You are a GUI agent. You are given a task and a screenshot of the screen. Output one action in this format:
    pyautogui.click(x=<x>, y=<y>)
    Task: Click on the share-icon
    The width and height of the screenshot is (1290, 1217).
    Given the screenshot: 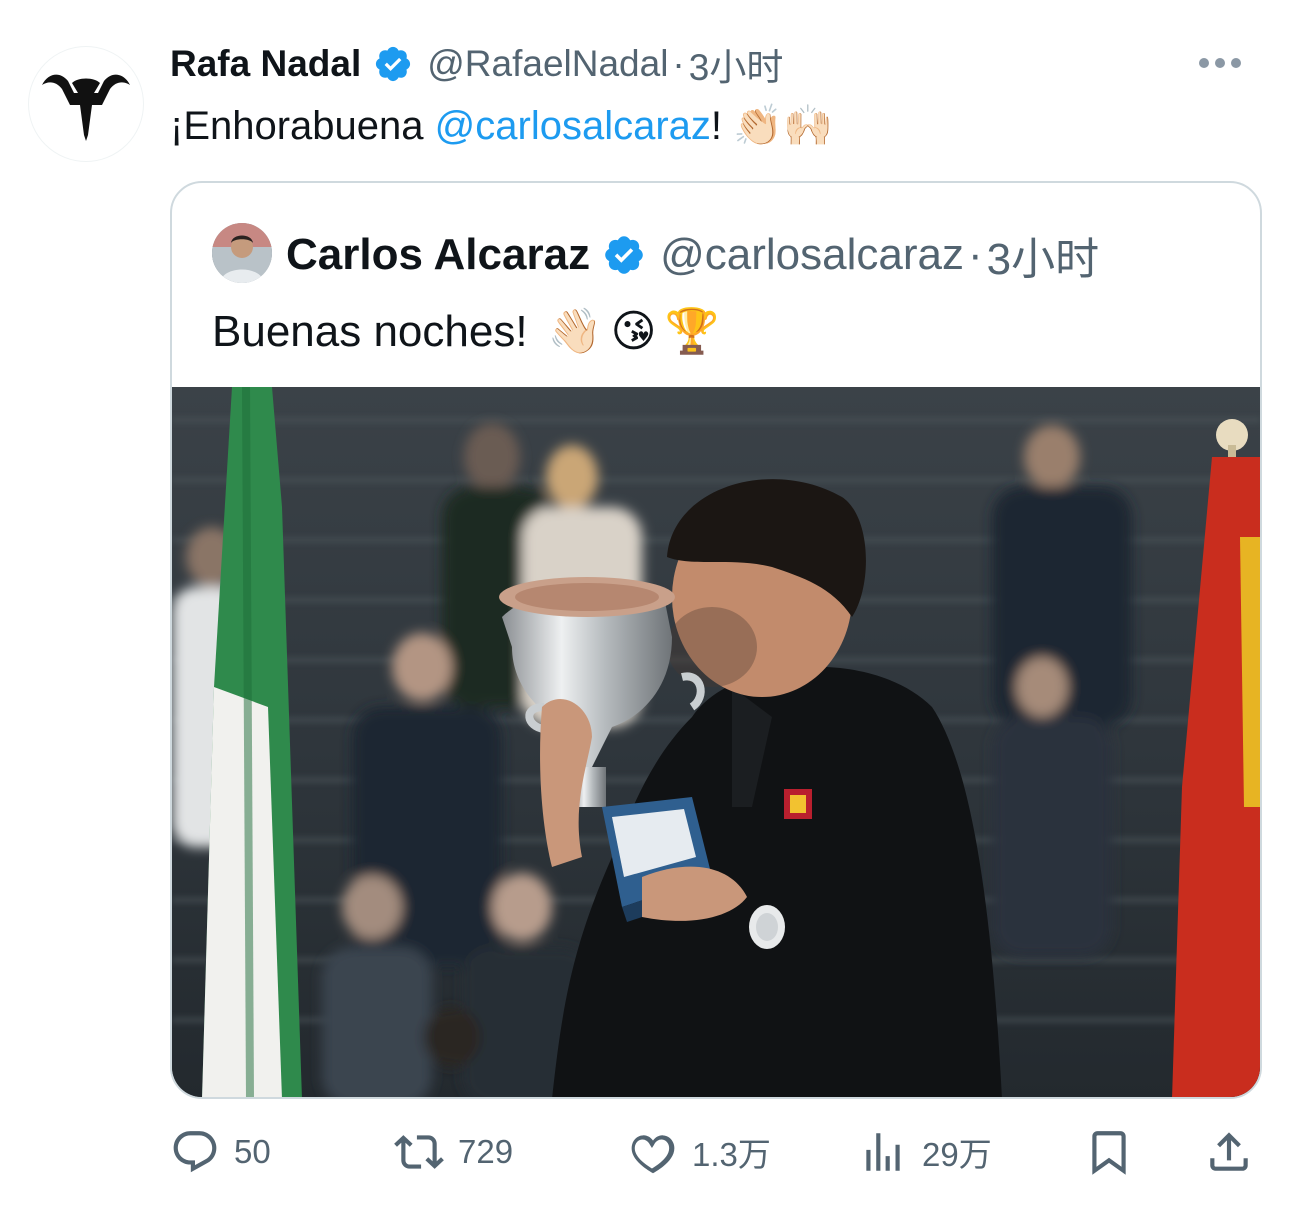 What is the action you would take?
    pyautogui.click(x=1229, y=1151)
    